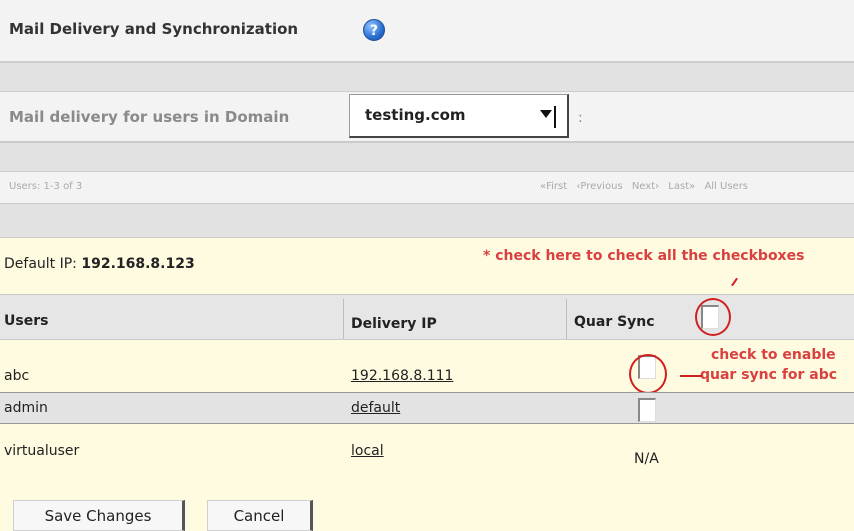 This screenshot has width=854, height=531. Describe the element at coordinates (546, 117) in the screenshot. I see `chevron-down-icon` at that location.